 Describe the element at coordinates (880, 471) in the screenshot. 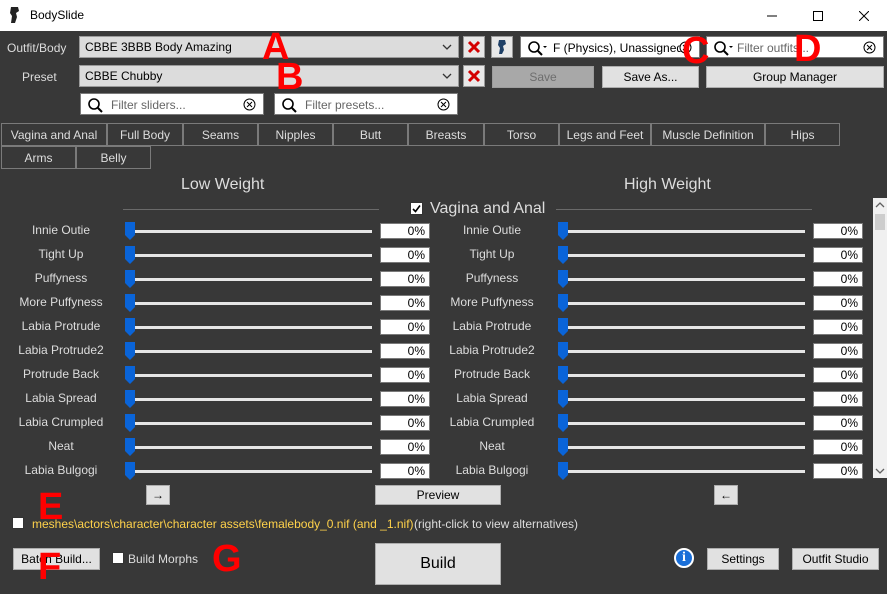

I see `scroll-down-icon` at that location.